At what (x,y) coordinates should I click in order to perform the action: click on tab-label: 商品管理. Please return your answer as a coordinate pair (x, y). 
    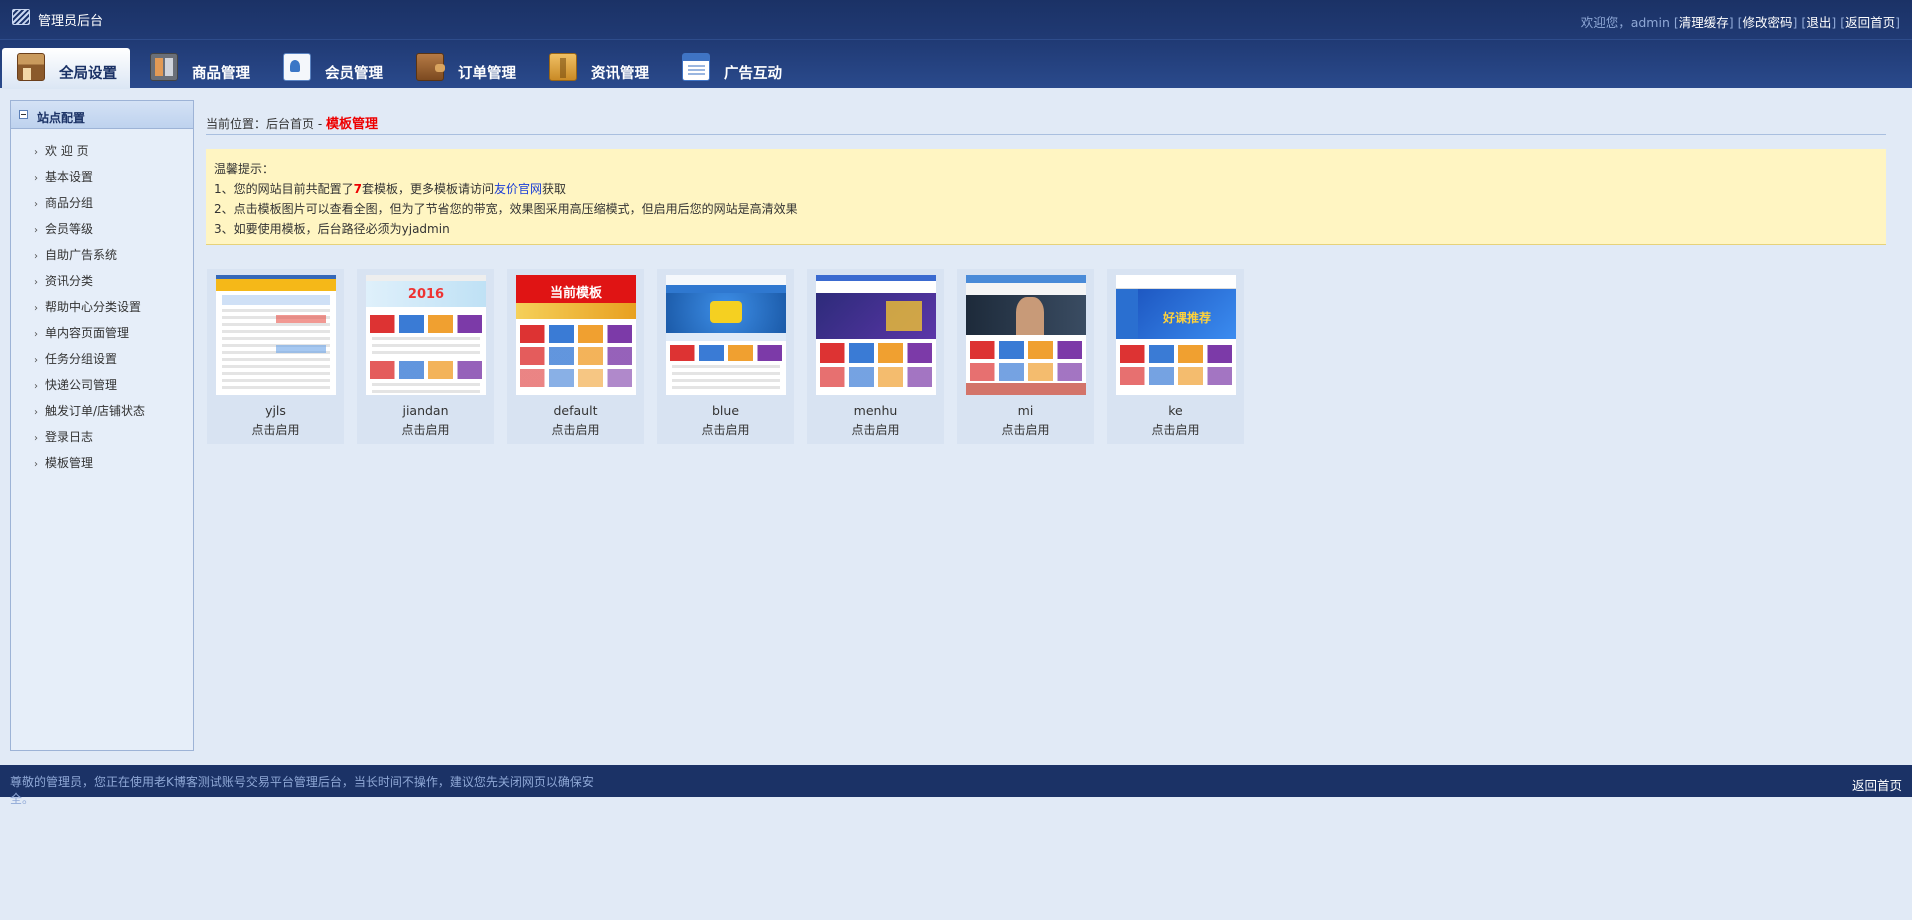
    Looking at the image, I should click on (221, 74).